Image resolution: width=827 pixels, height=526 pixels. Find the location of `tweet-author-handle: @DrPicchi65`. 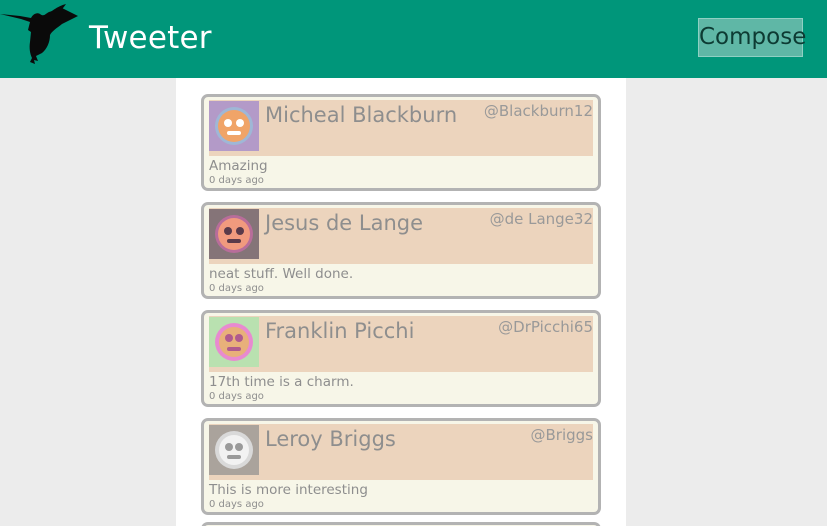

tweet-author-handle: @DrPicchi65 is located at coordinates (545, 327).